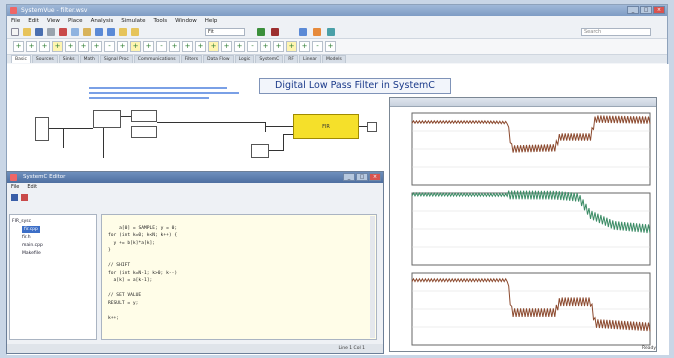  Describe the element at coordinates (191, 59) in the screenshot. I see `tab-filters: Filters` at that location.